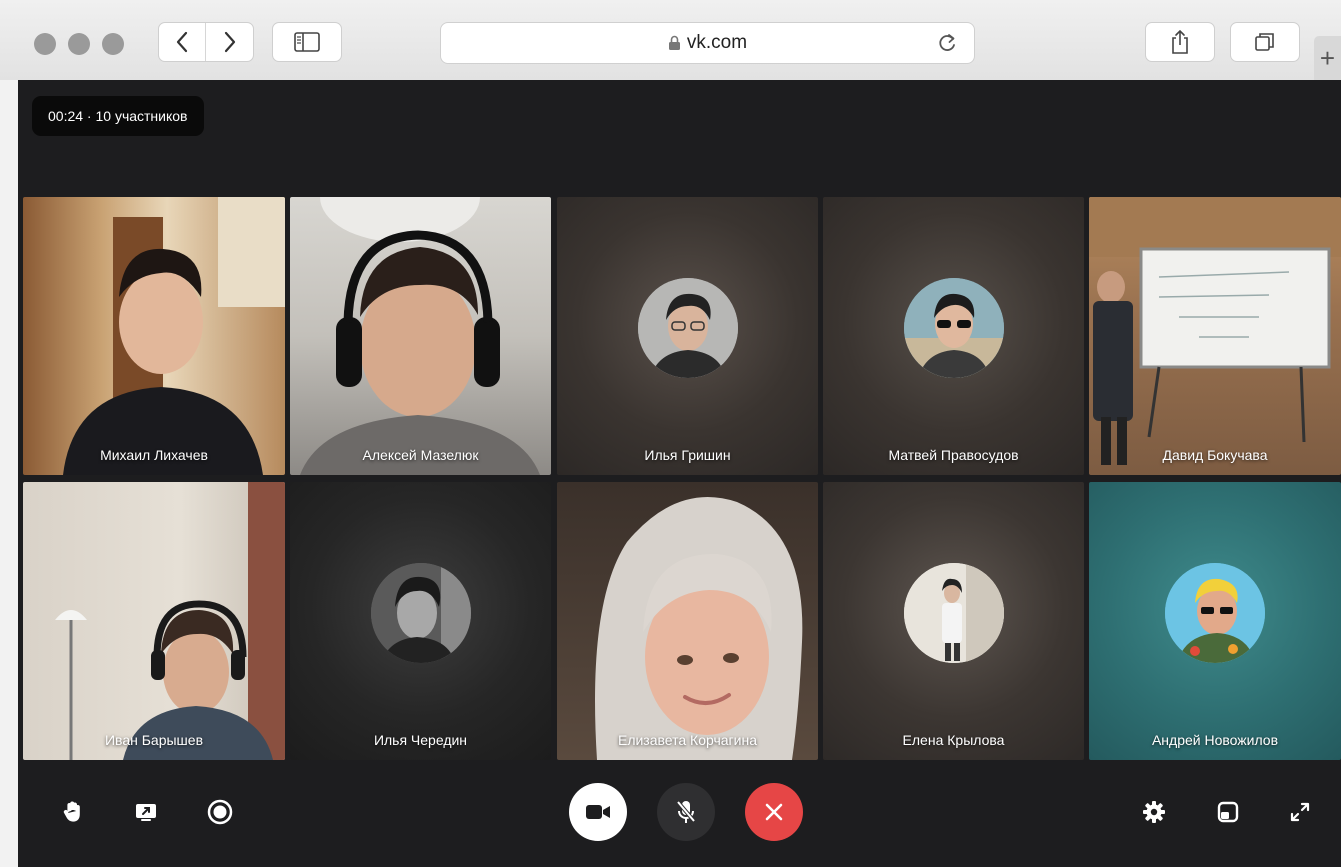 The image size is (1341, 867). I want to click on participant-tile: Матвей Правосудов, so click(953, 336).